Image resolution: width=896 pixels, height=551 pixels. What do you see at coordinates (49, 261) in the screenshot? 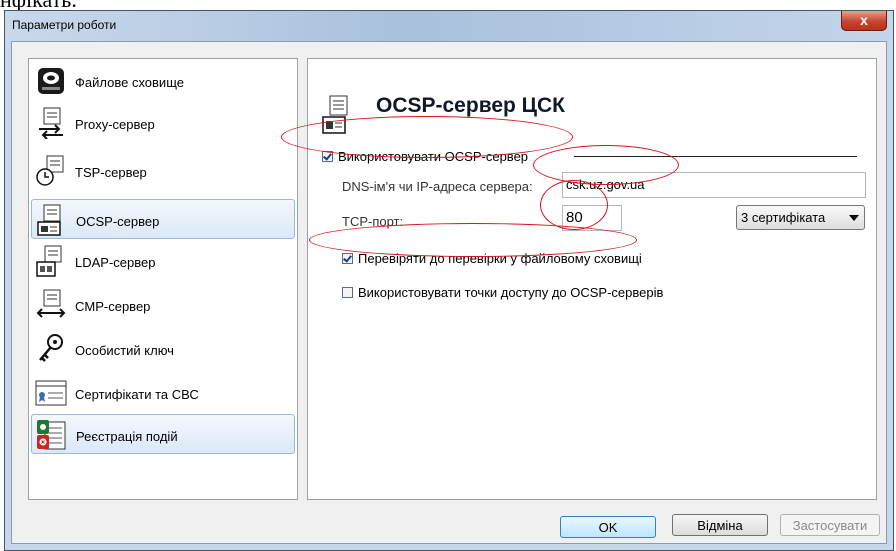
I see `ldap-server-icon` at bounding box center [49, 261].